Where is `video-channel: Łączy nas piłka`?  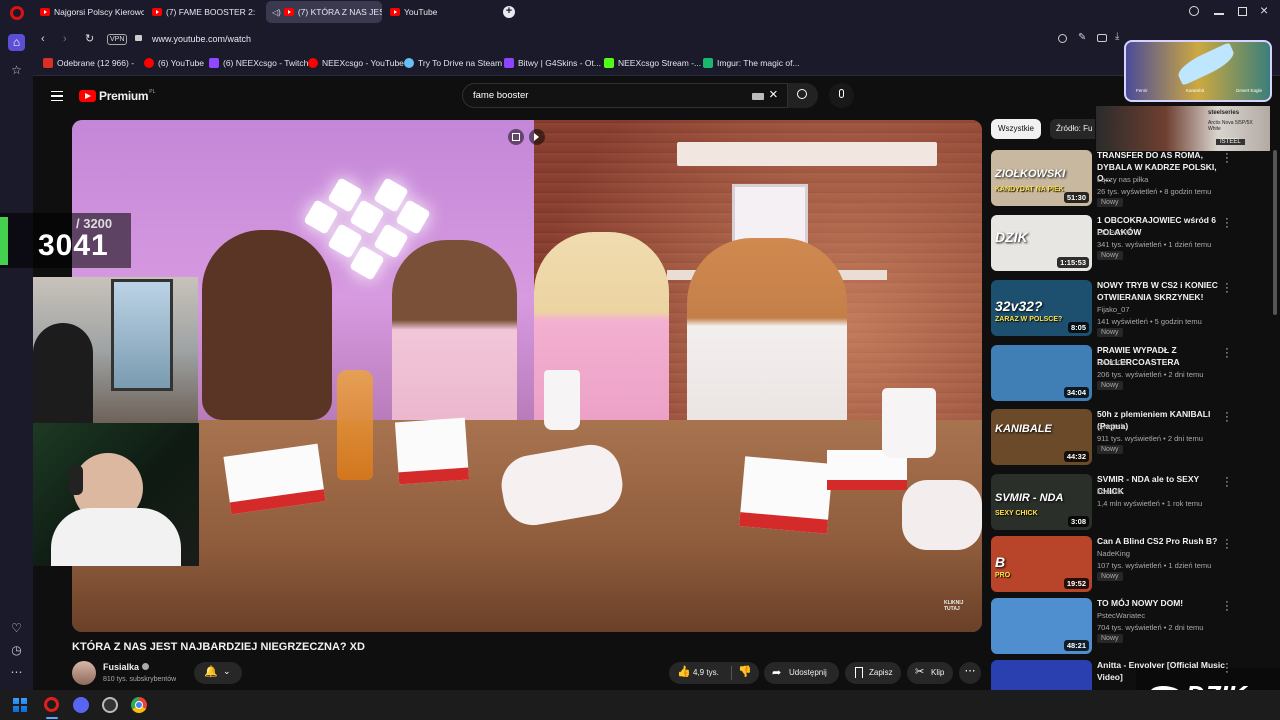
video-channel: Łączy nas piłka is located at coordinates (1122, 179).